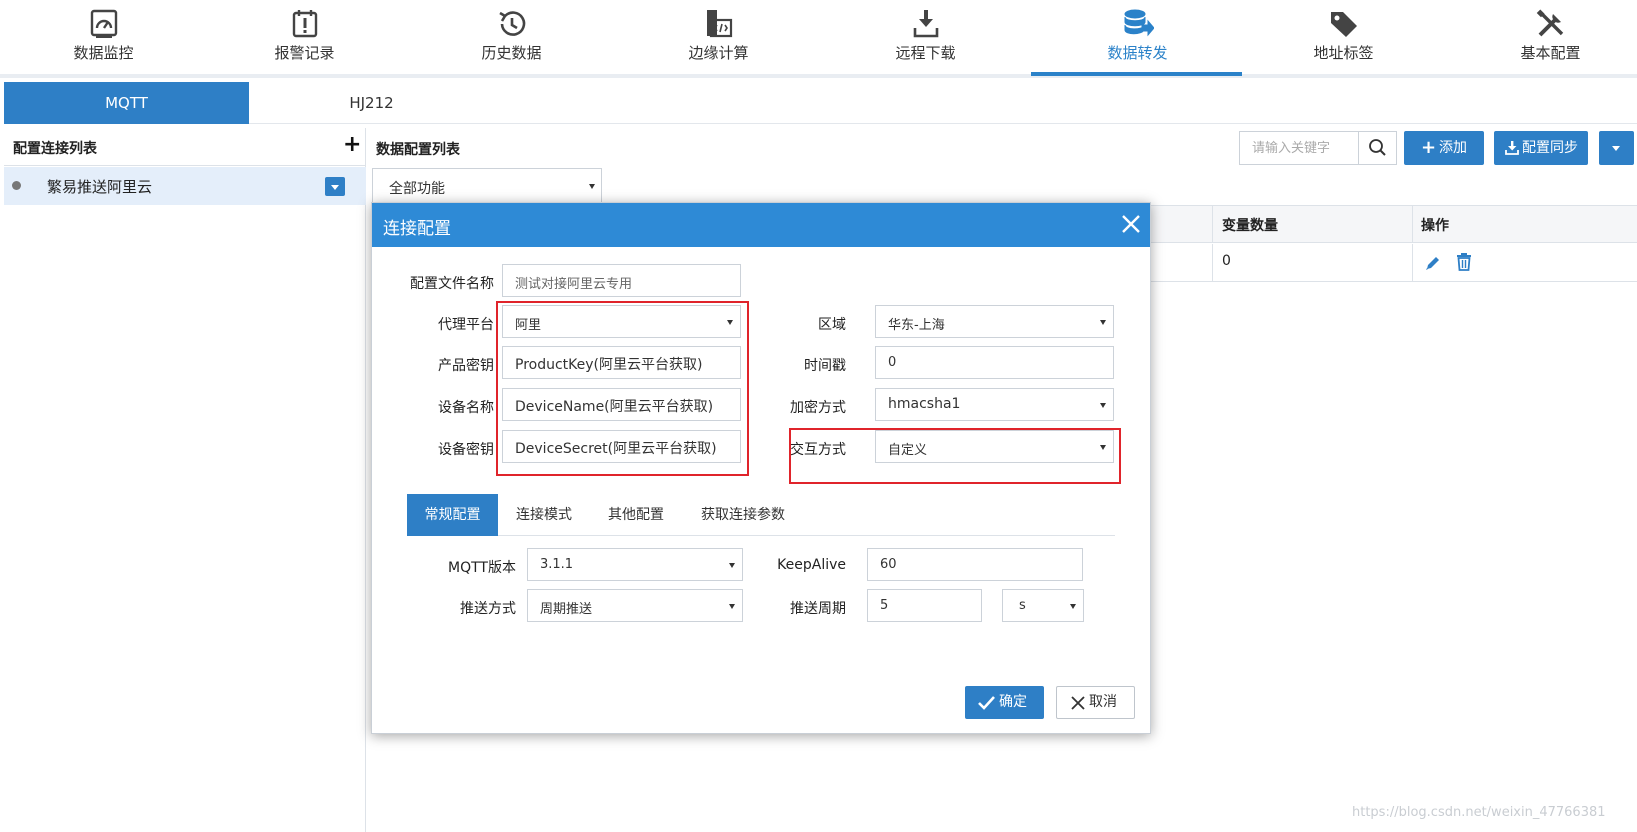 This screenshot has width=1637, height=832. I want to click on tag-icon, so click(1344, 24).